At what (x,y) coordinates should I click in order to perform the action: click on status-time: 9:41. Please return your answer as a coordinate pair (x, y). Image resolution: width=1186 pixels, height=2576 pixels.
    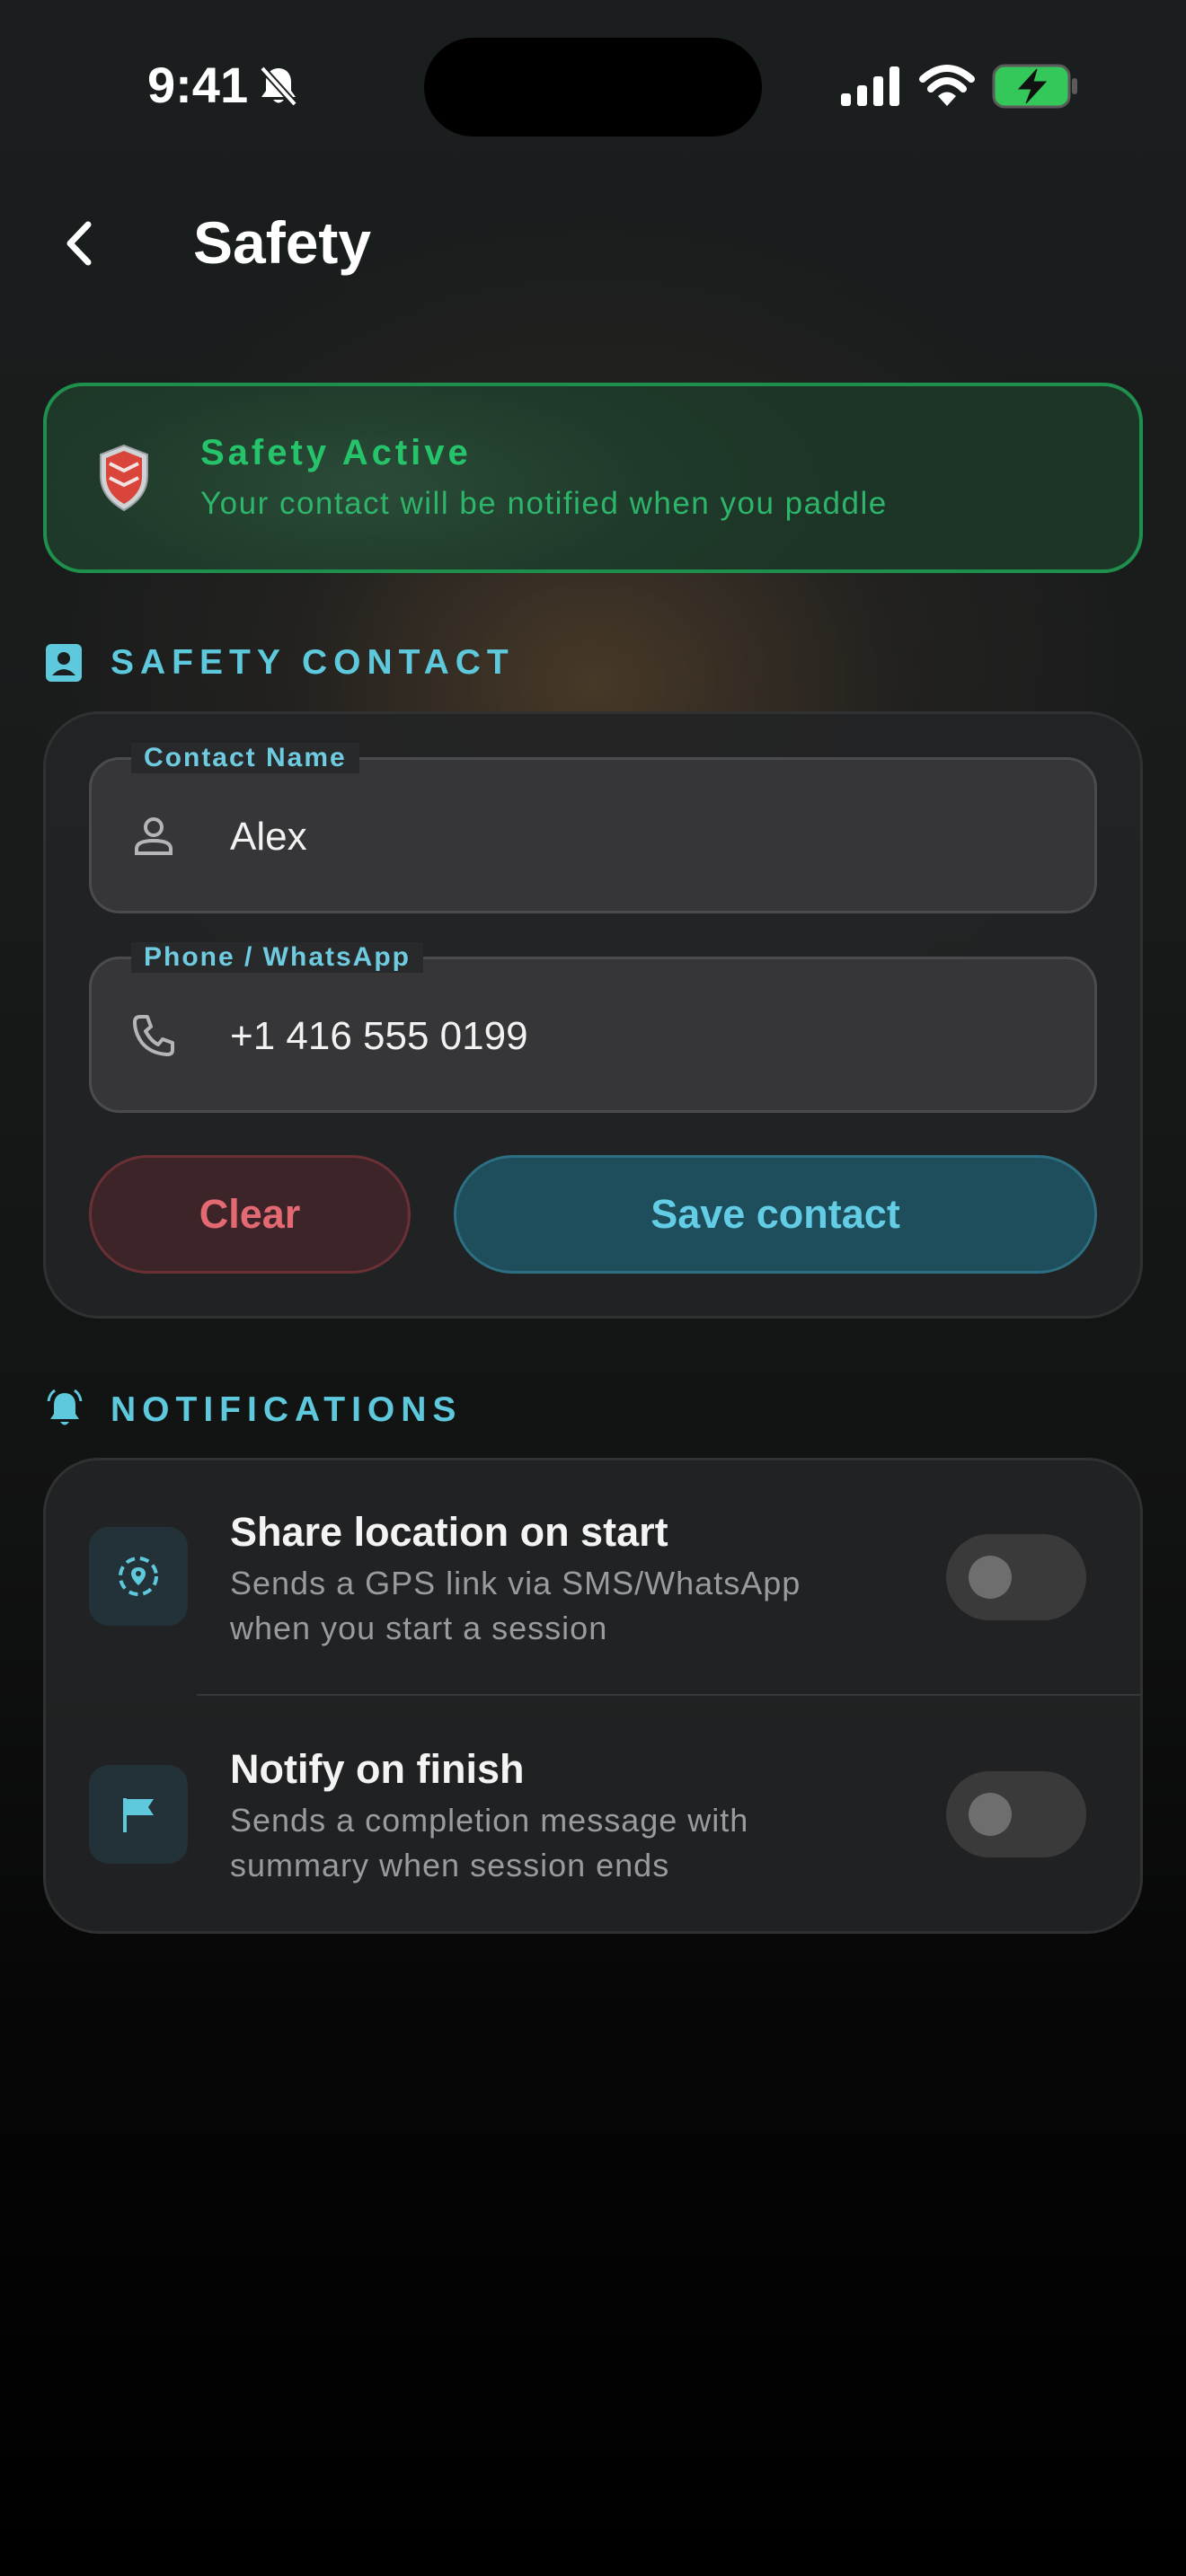
    Looking at the image, I should click on (198, 85).